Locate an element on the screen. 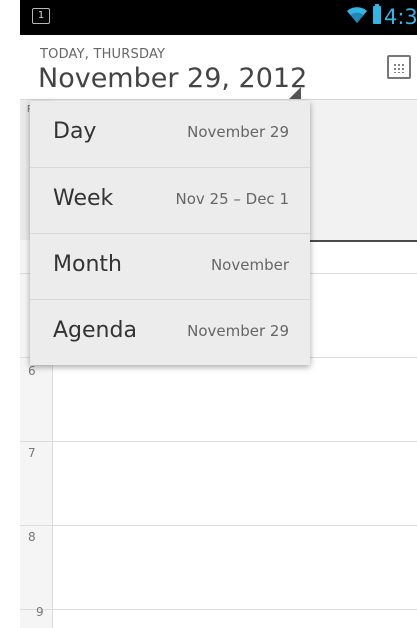  menu-item-label: Week is located at coordinates (83, 198).